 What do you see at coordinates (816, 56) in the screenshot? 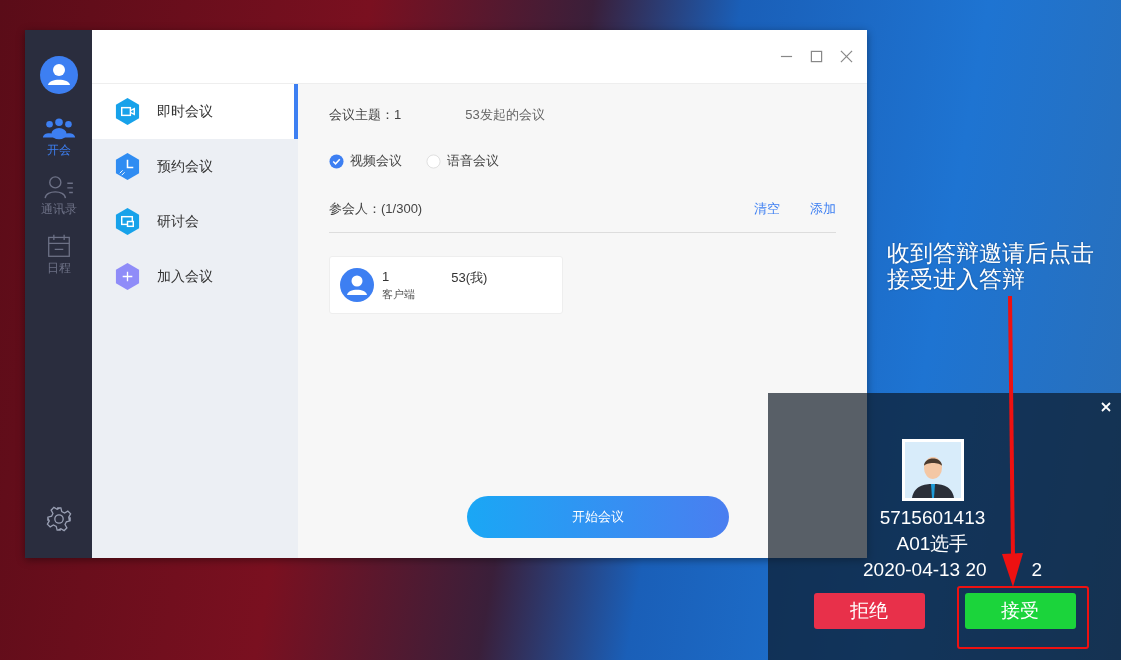
I see `maximize-icon` at bounding box center [816, 56].